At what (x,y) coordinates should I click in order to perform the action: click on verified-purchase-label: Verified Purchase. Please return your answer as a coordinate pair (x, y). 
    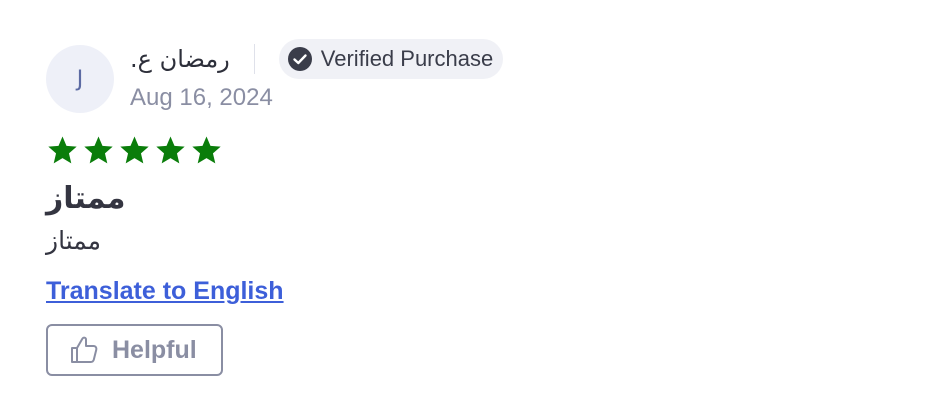
    Looking at the image, I should click on (407, 58).